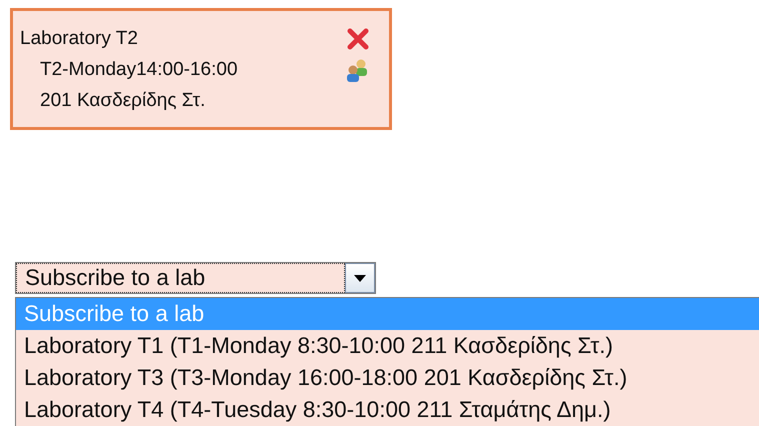  Describe the element at coordinates (123, 101) in the screenshot. I see `lab-room: 201 Κασδερίδης Στ.` at that location.